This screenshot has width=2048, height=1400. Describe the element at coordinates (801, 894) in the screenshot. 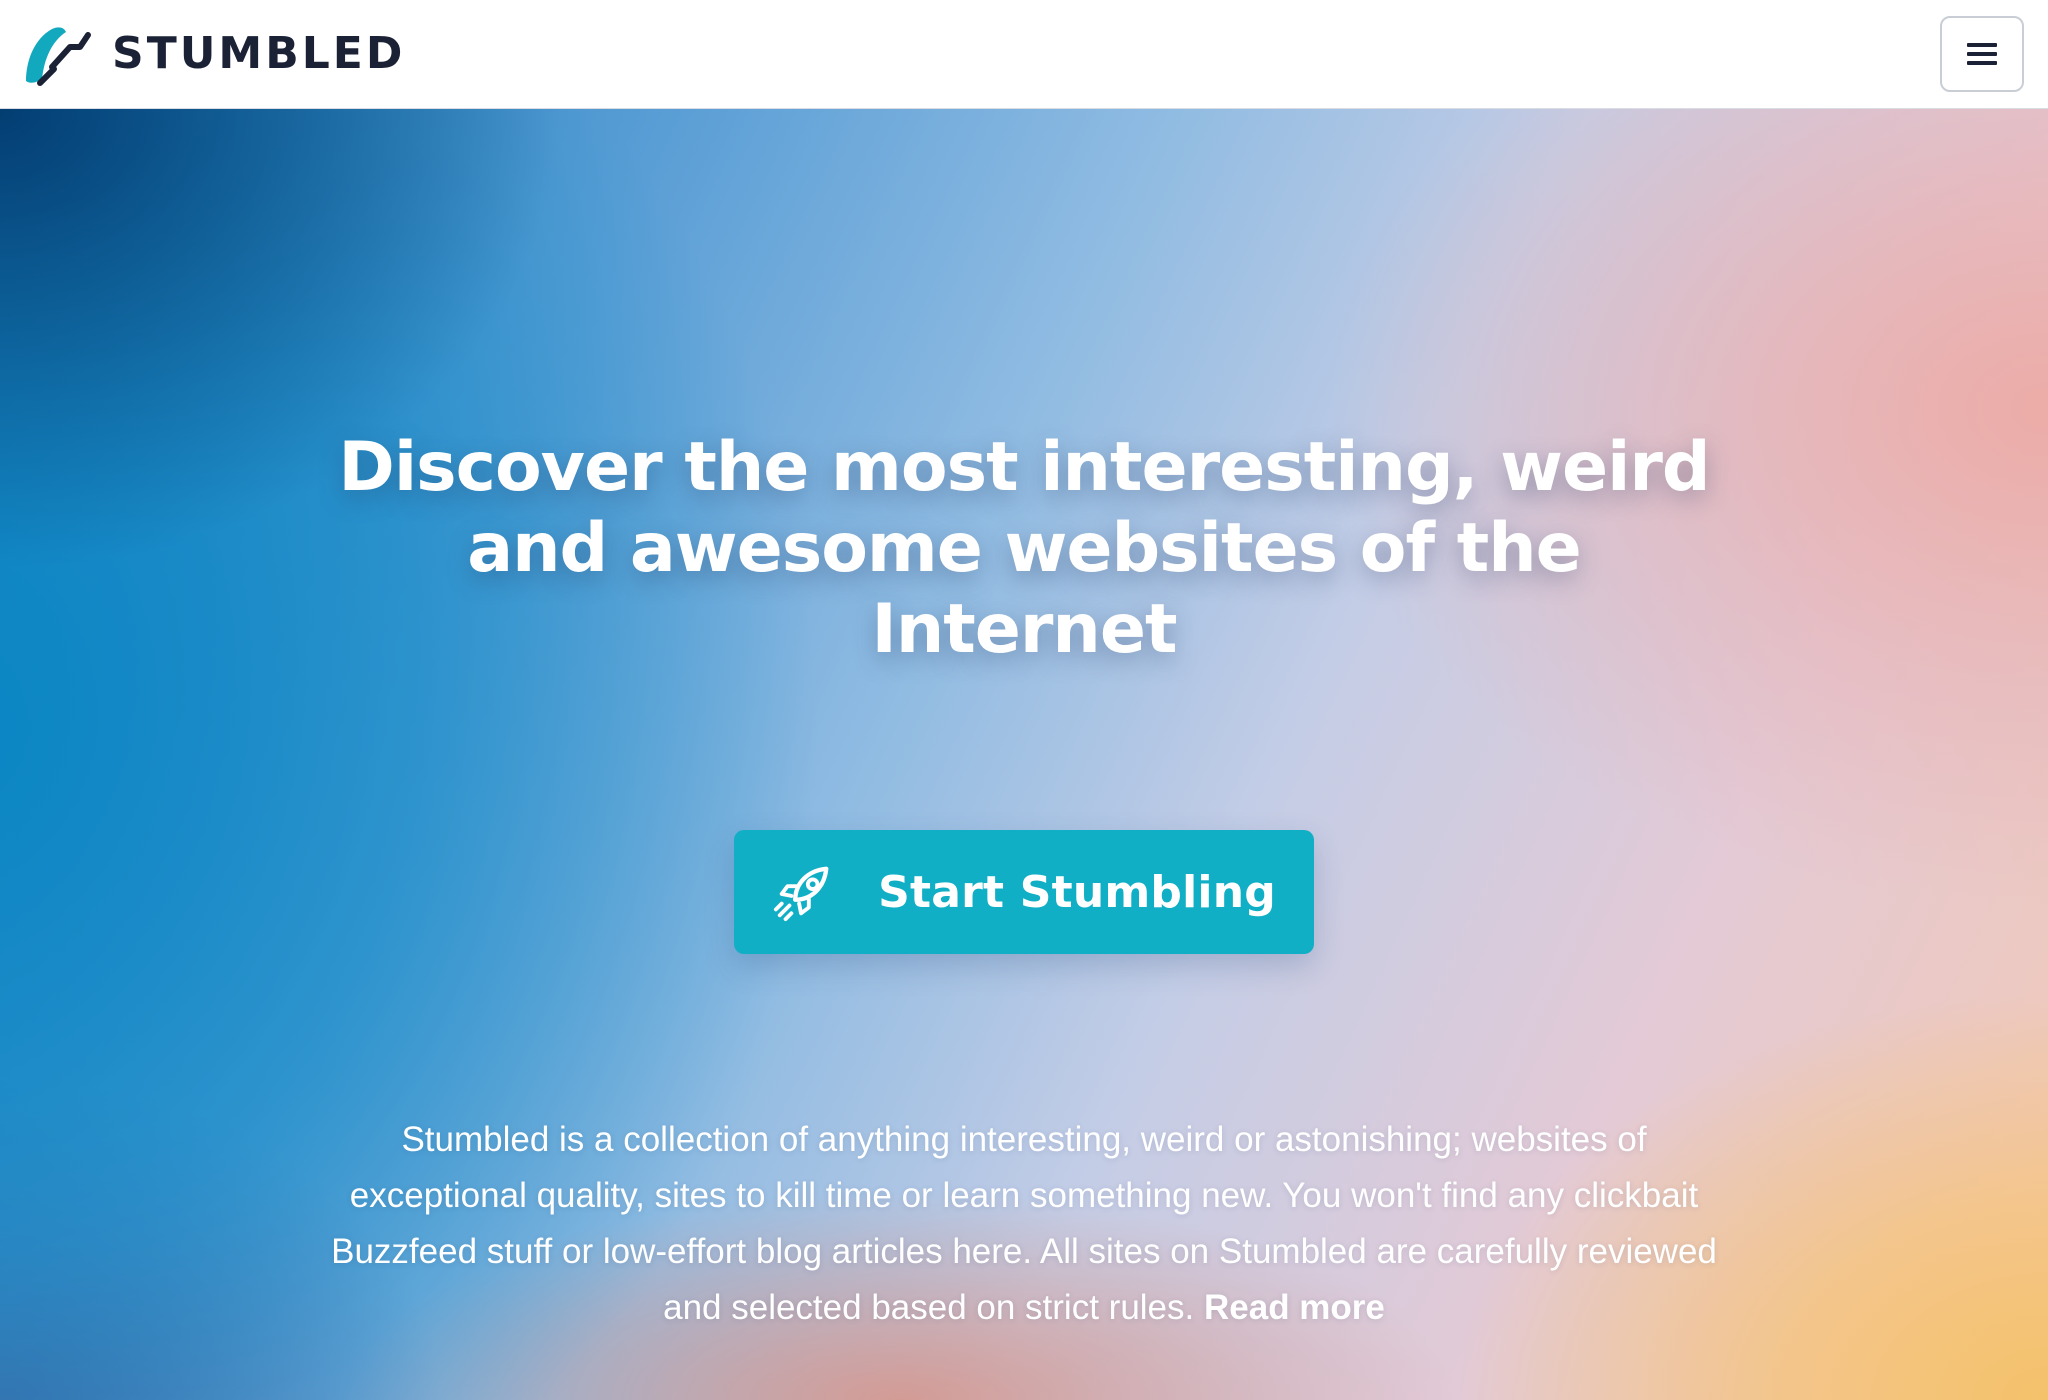

I see `rocket-icon` at that location.